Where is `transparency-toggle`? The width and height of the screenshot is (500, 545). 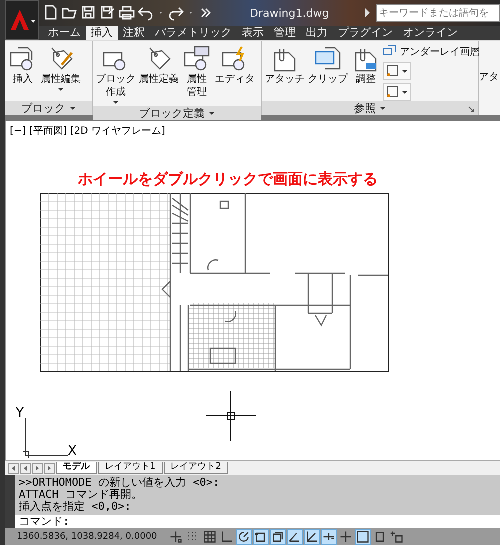 transparency-toggle is located at coordinates (363, 536).